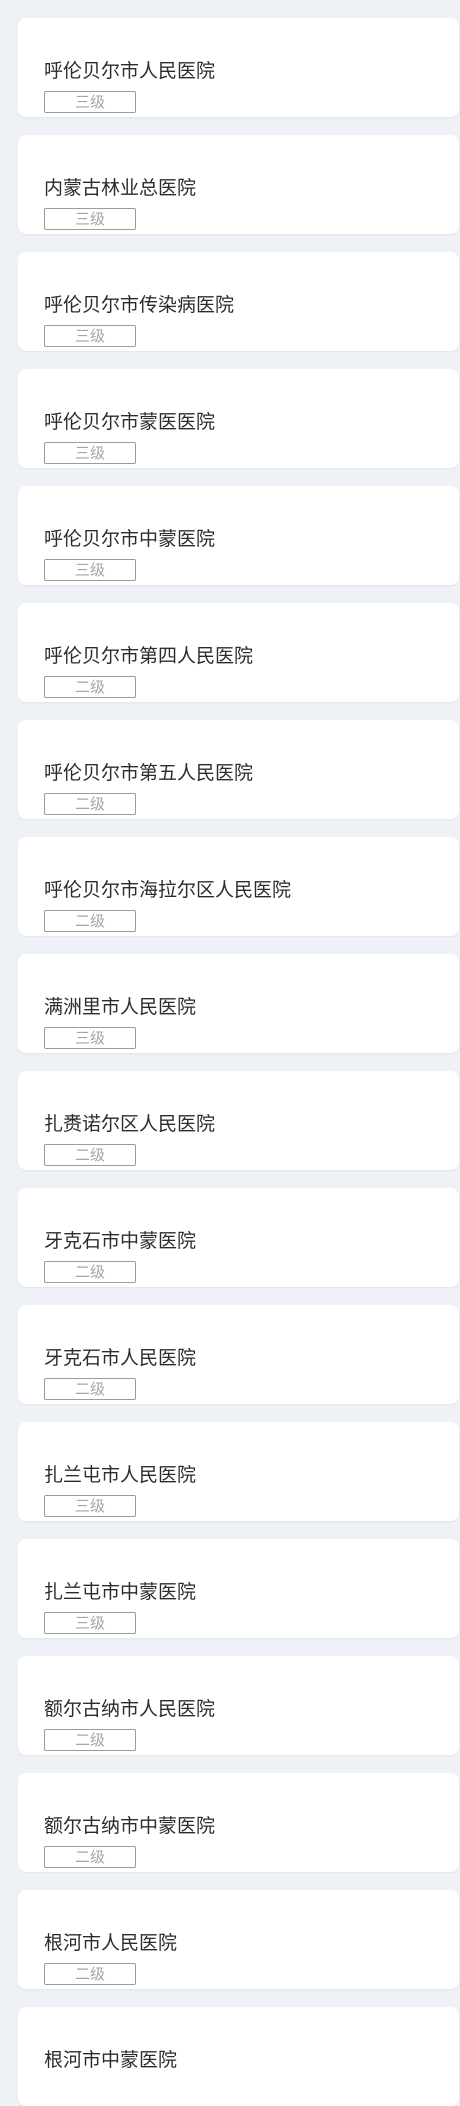  What do you see at coordinates (238, 184) in the screenshot?
I see `hospital-card: 内蒙古林业总医院 三级` at bounding box center [238, 184].